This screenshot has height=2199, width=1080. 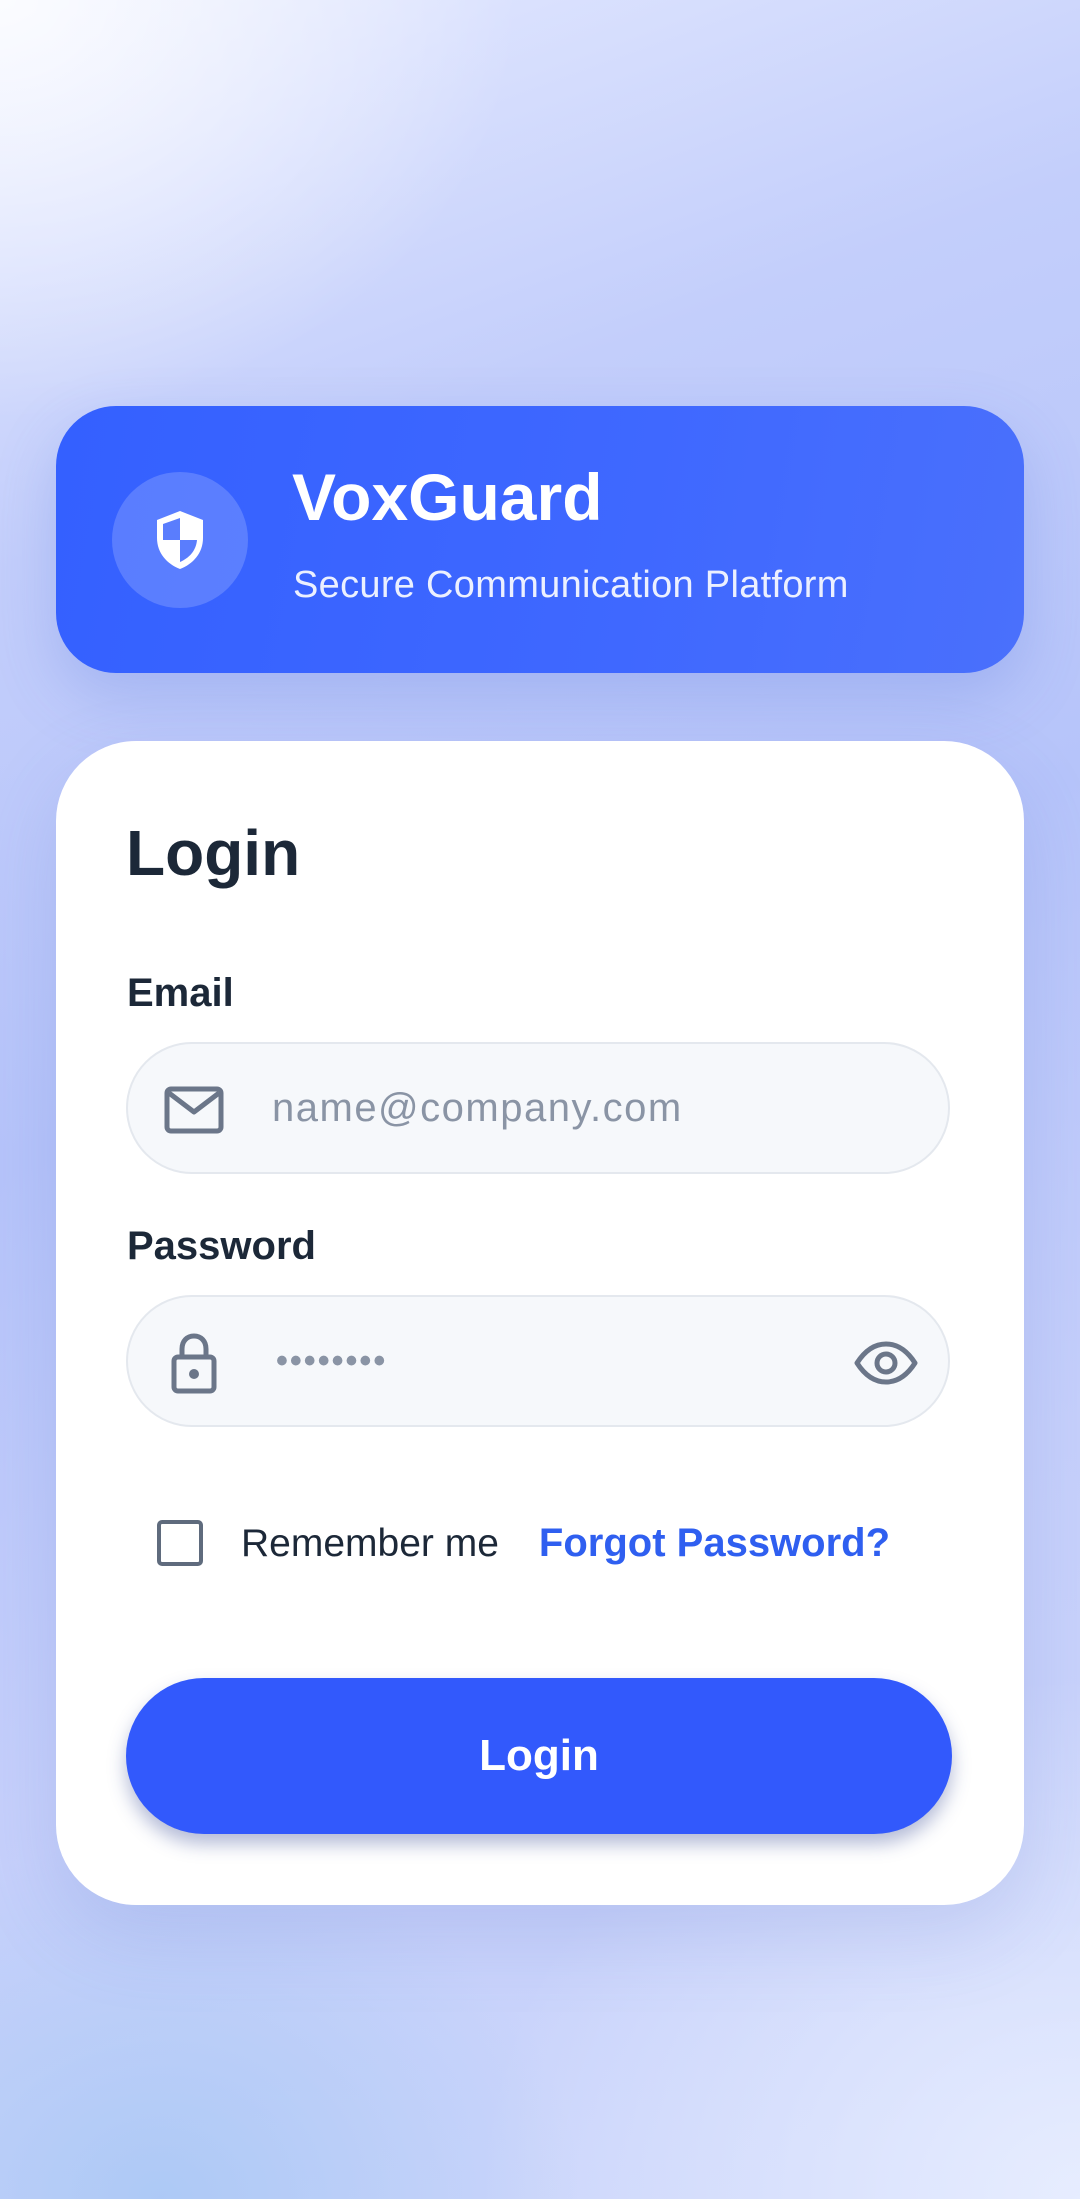 I want to click on remember-me-checkbox, so click(x=180, y=1543).